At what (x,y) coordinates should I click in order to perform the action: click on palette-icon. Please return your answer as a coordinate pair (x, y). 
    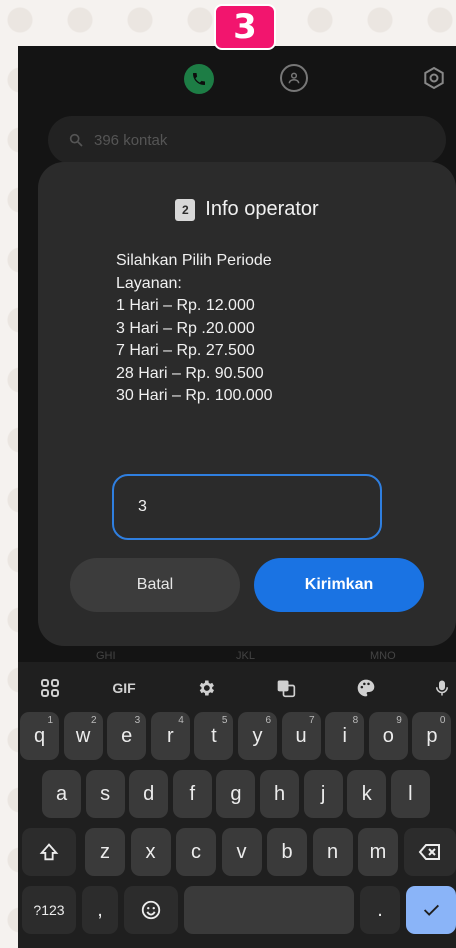
    Looking at the image, I should click on (366, 688).